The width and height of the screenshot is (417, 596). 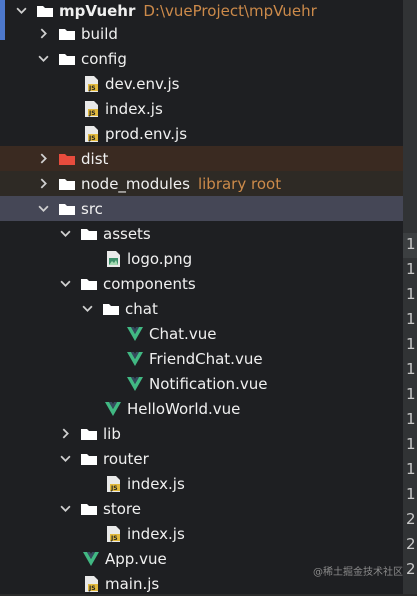 I want to click on tree-row-assets: assets, so click(x=201, y=233).